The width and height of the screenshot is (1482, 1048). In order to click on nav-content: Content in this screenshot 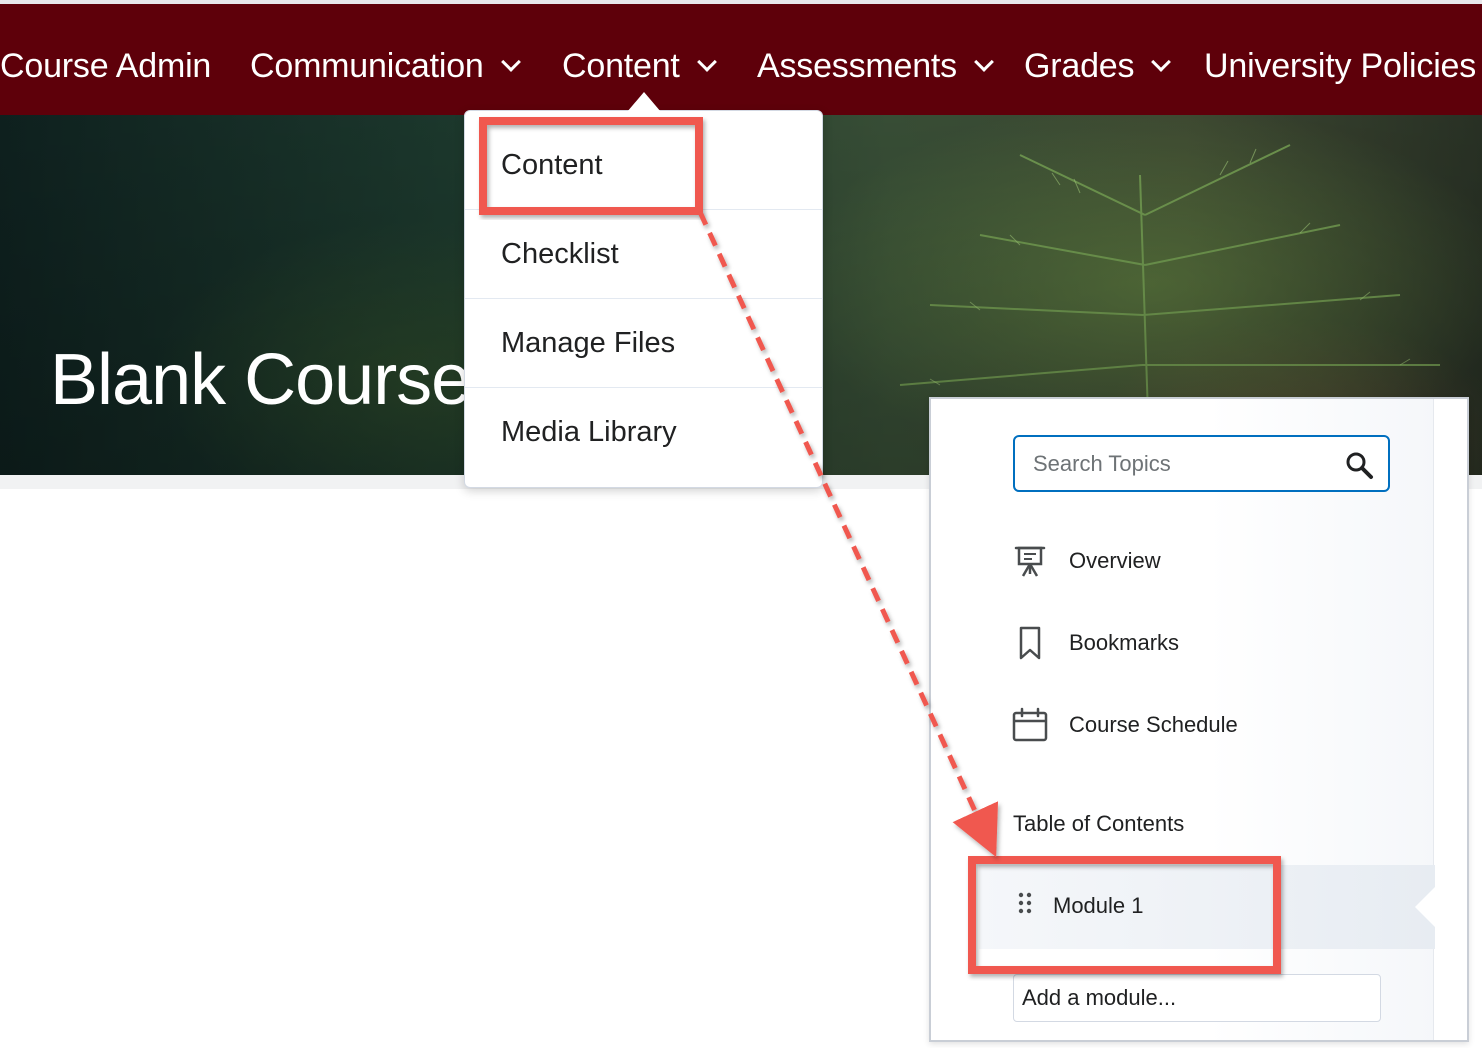, I will do `click(639, 66)`.